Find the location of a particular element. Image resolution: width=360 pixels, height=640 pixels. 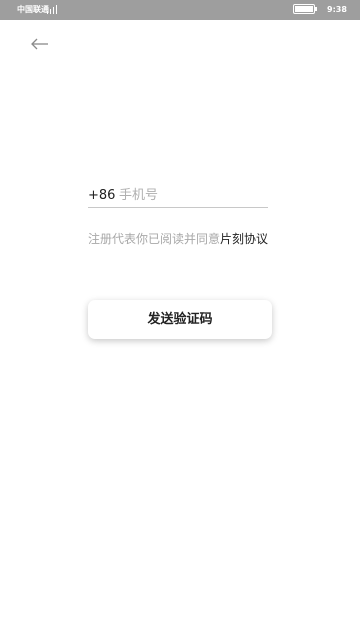

phone-field: +86 is located at coordinates (178, 196).